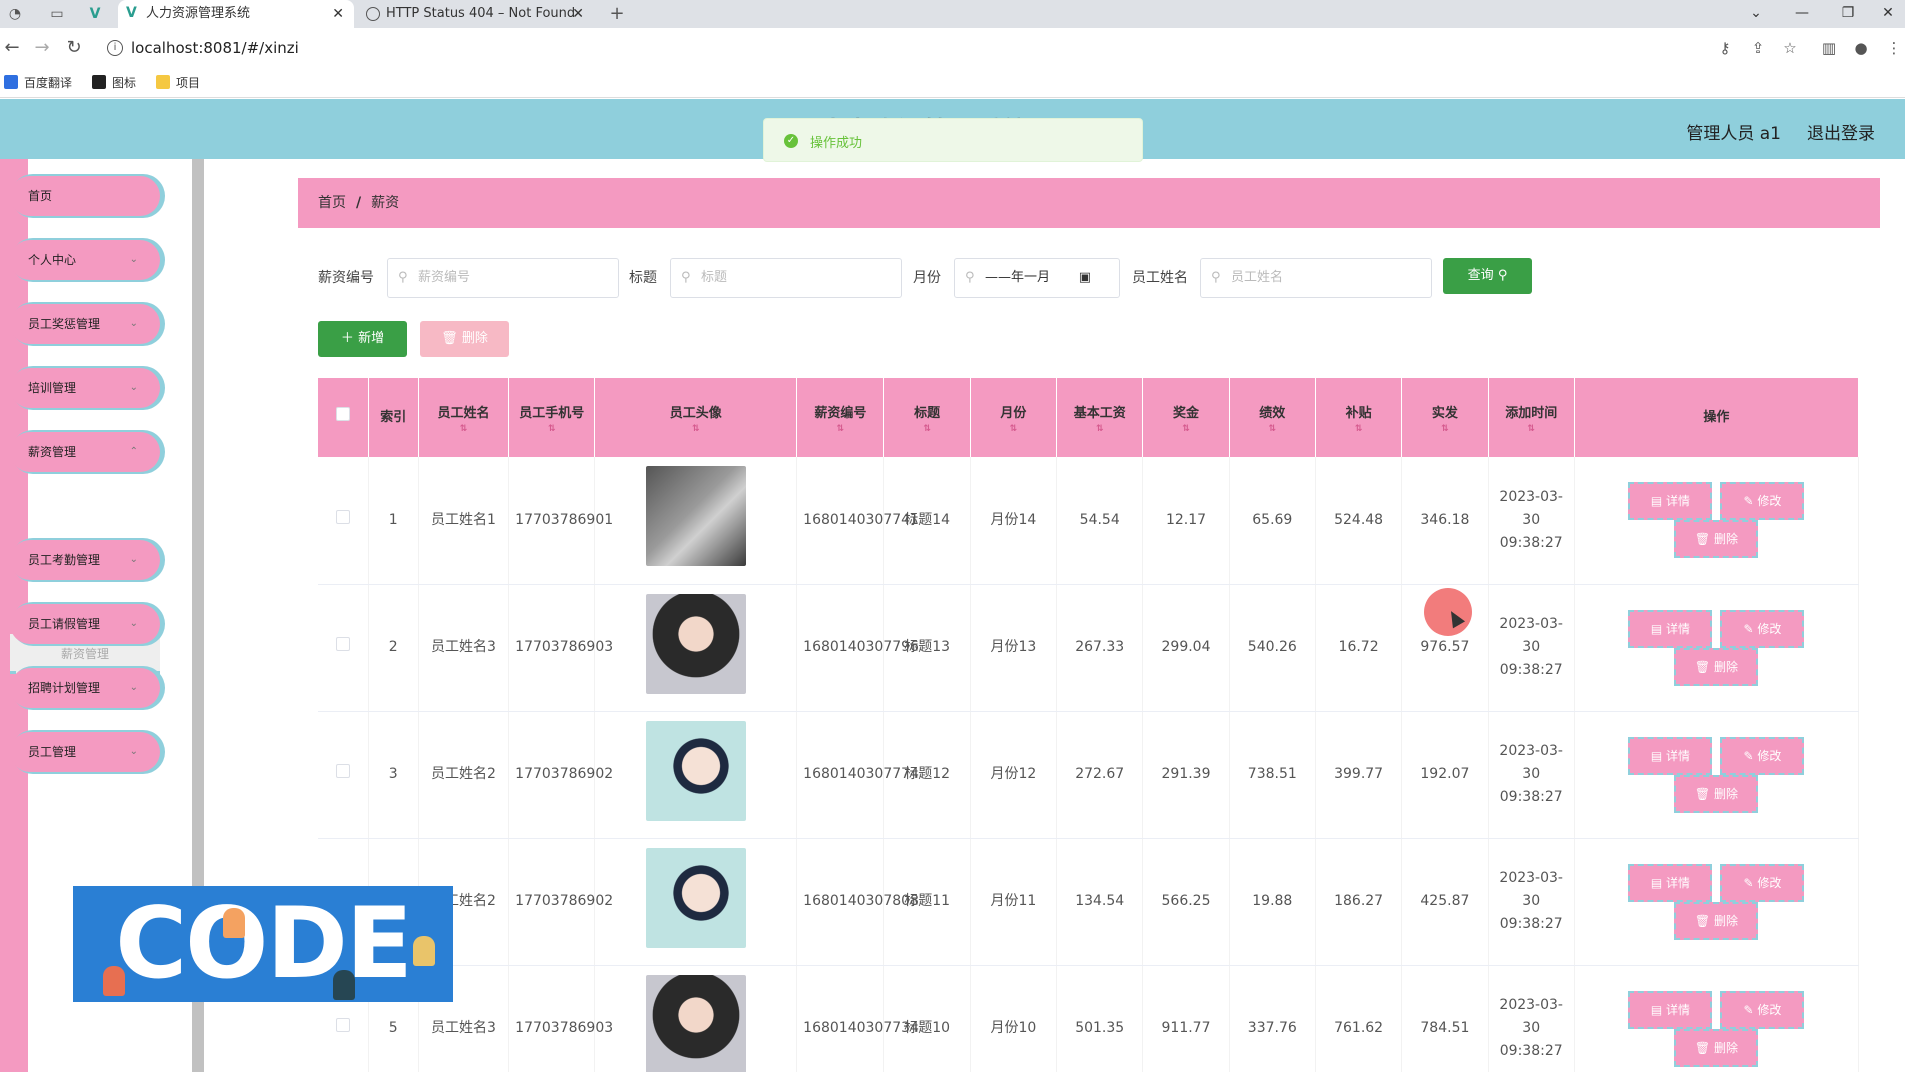  I want to click on bookmark-item: 项目, so click(178, 83).